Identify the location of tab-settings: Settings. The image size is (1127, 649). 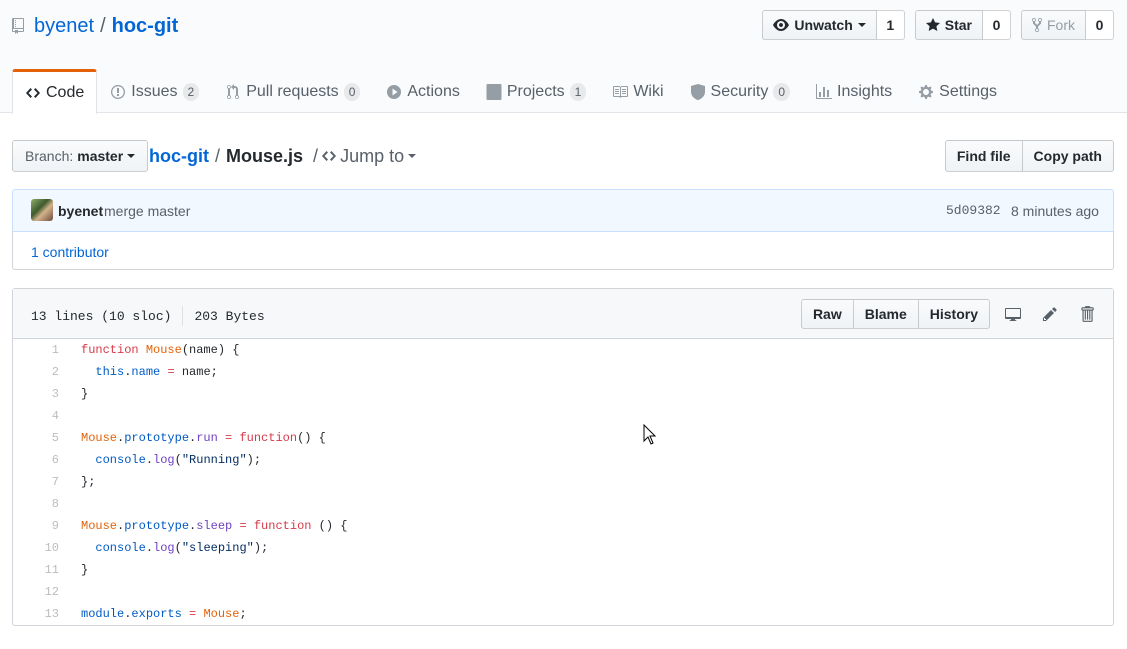
(957, 91).